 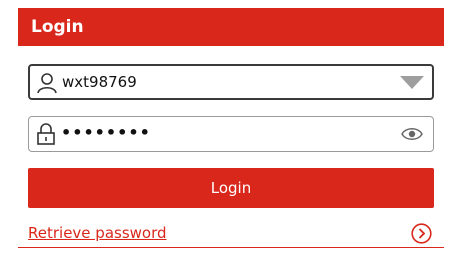 I want to click on eye-icon, so click(x=412, y=134).